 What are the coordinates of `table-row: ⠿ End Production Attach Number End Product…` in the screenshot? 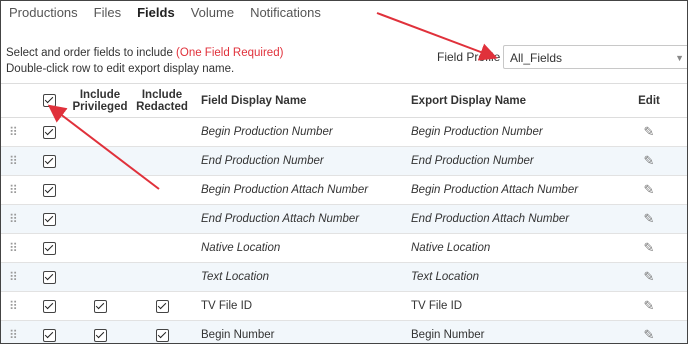 It's located at (344, 219).